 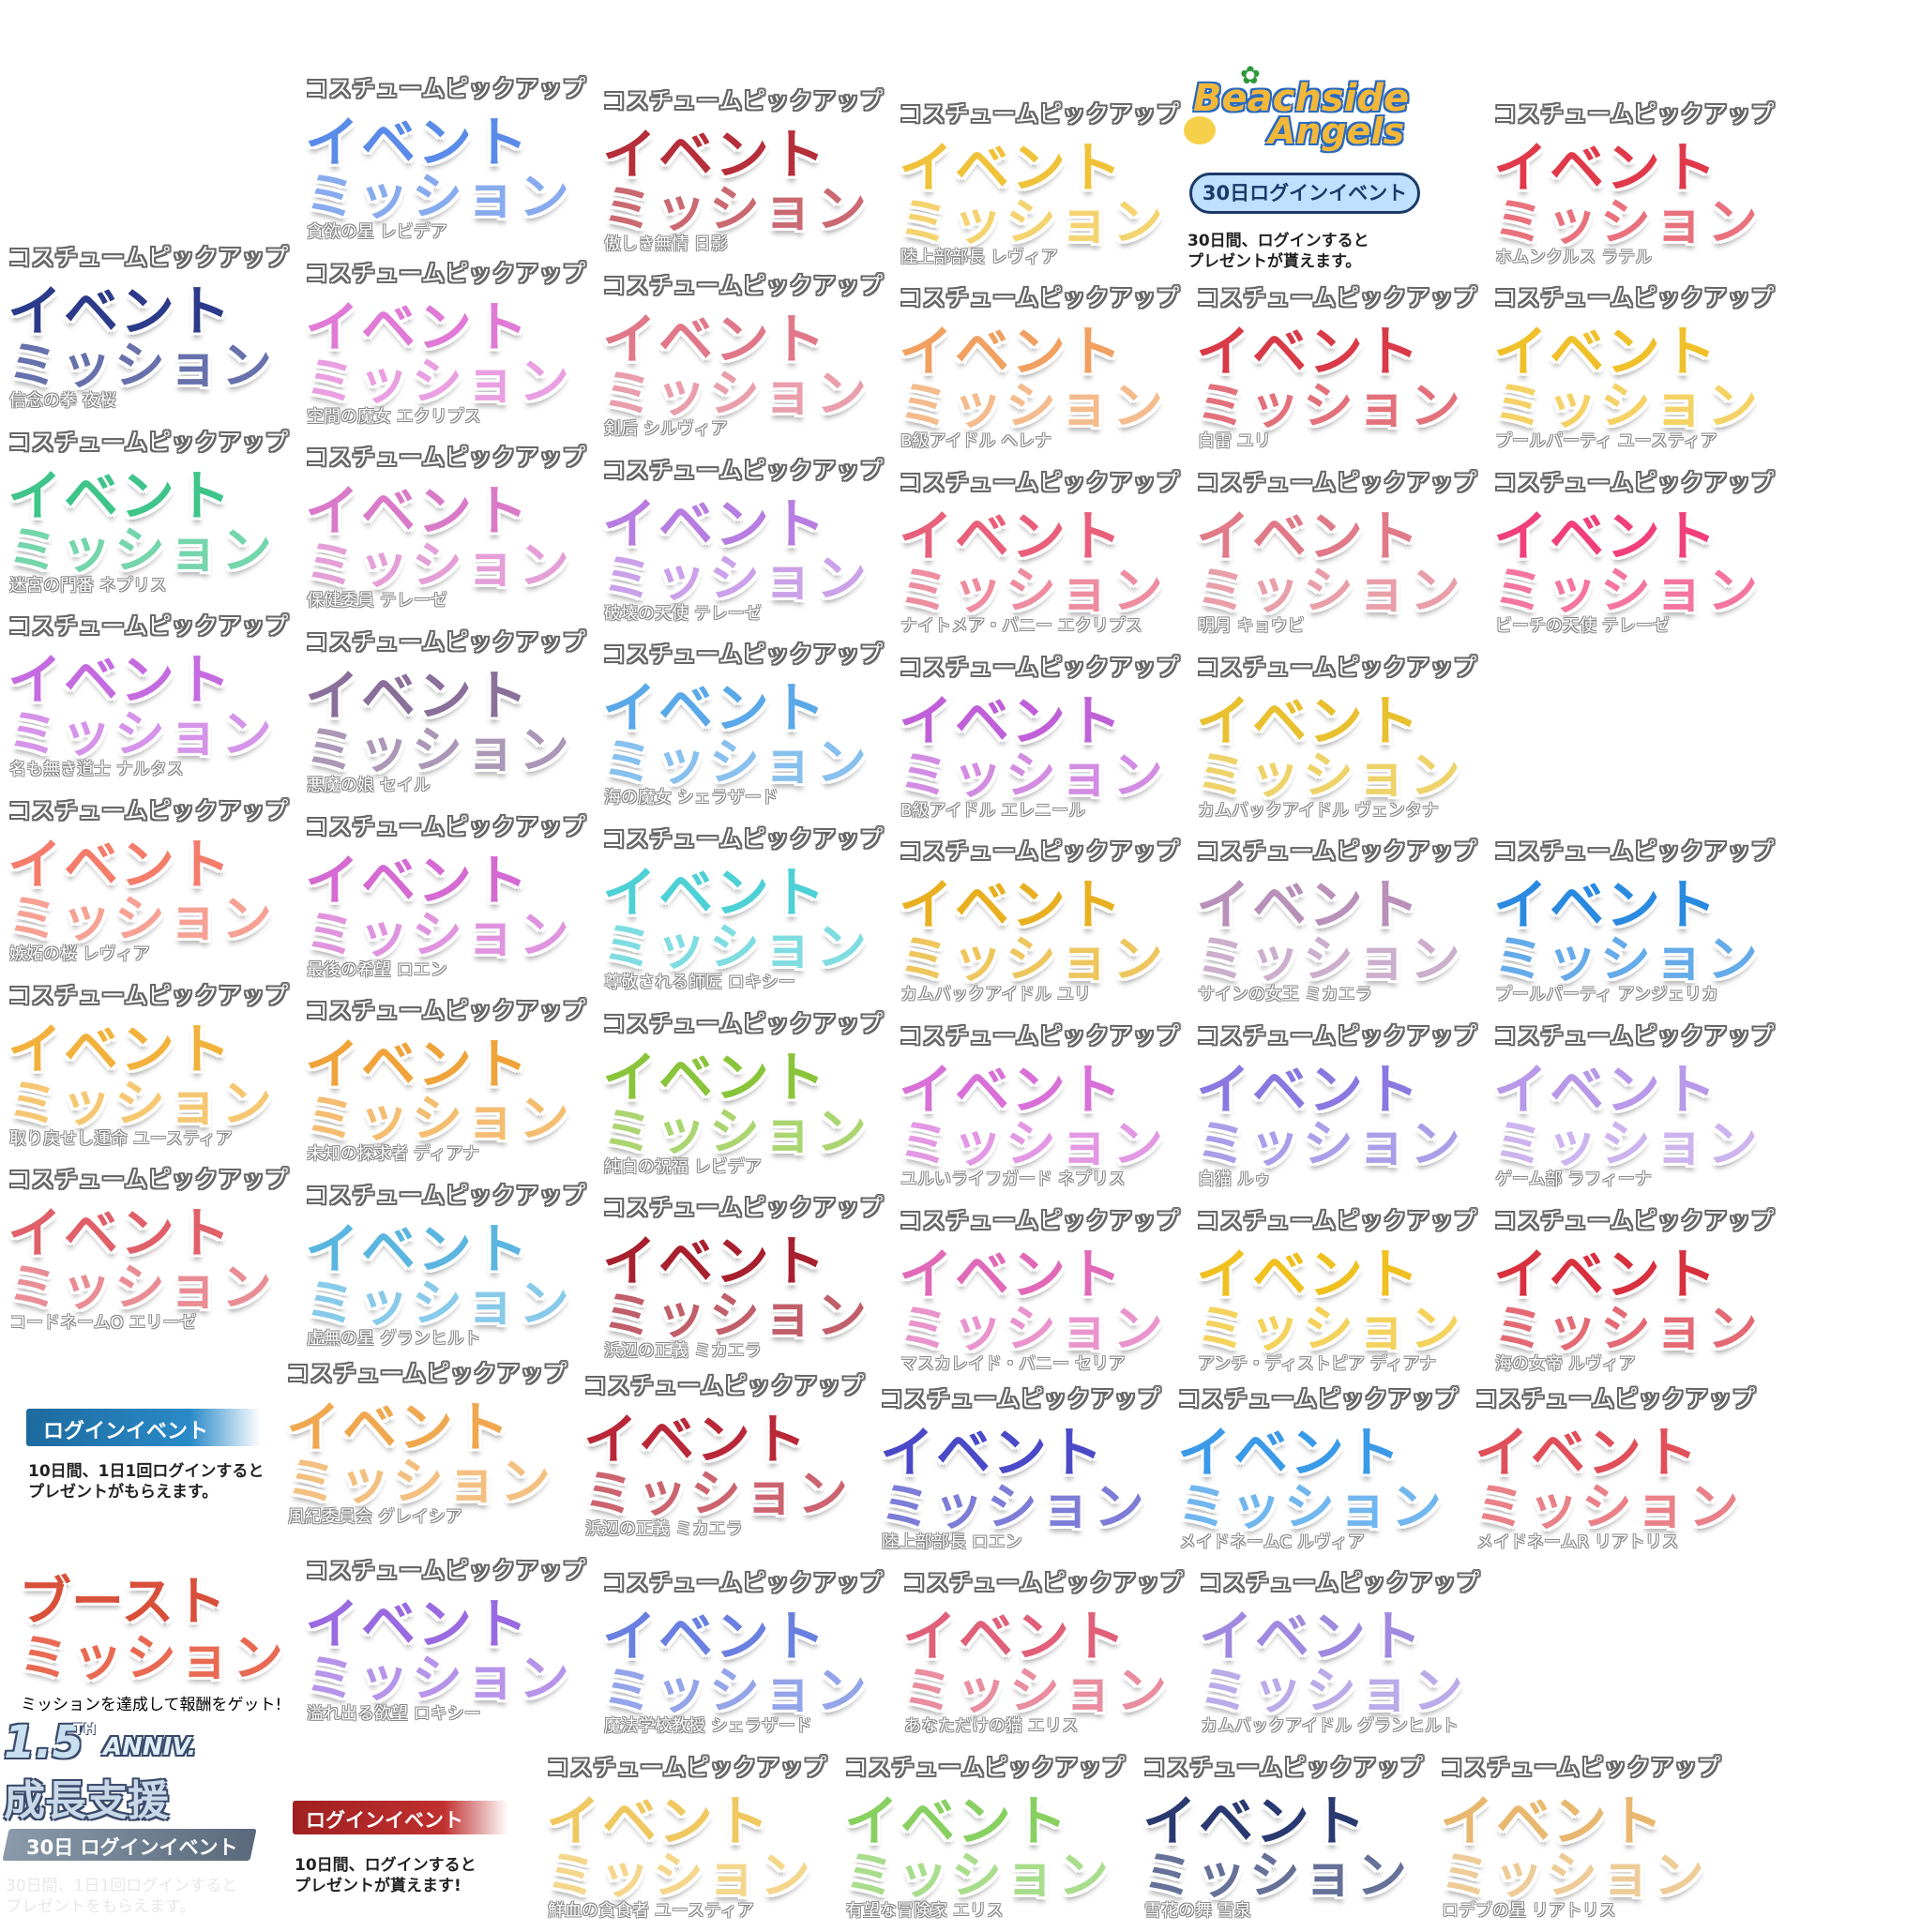 I want to click on mission-tile: コスチュームピックアップ イベント ミッション 剣后 シルヴィア, so click(x=743, y=358).